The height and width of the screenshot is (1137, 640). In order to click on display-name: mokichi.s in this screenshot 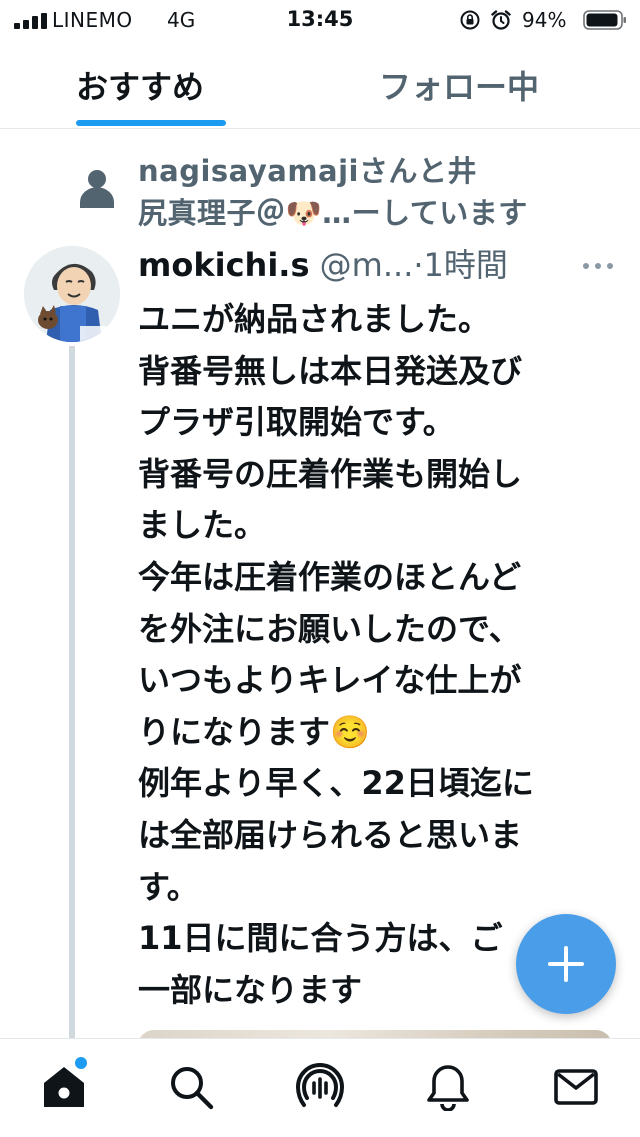, I will do `click(224, 265)`.